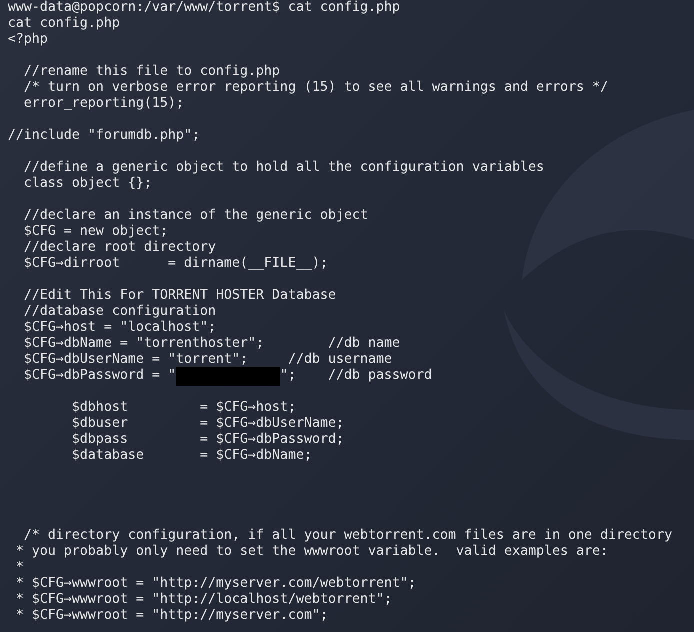 This screenshot has height=632, width=694. I want to click on code-line: $CFG = new object;, so click(95, 232).